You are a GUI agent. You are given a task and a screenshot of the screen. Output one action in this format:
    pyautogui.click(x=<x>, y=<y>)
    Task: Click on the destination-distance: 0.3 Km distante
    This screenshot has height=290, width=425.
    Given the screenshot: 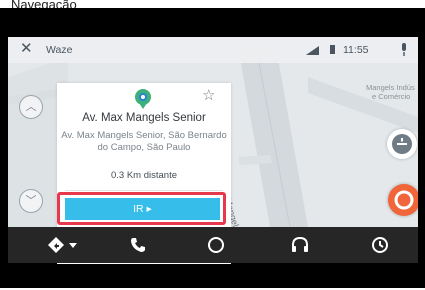 What is the action you would take?
    pyautogui.click(x=143, y=175)
    